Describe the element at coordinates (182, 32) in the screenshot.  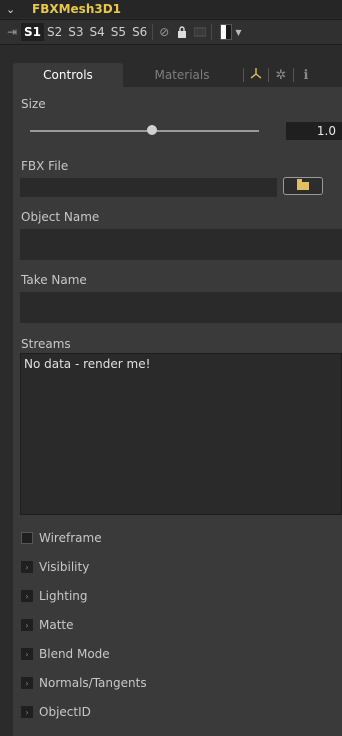
I see `lock-icon` at that location.